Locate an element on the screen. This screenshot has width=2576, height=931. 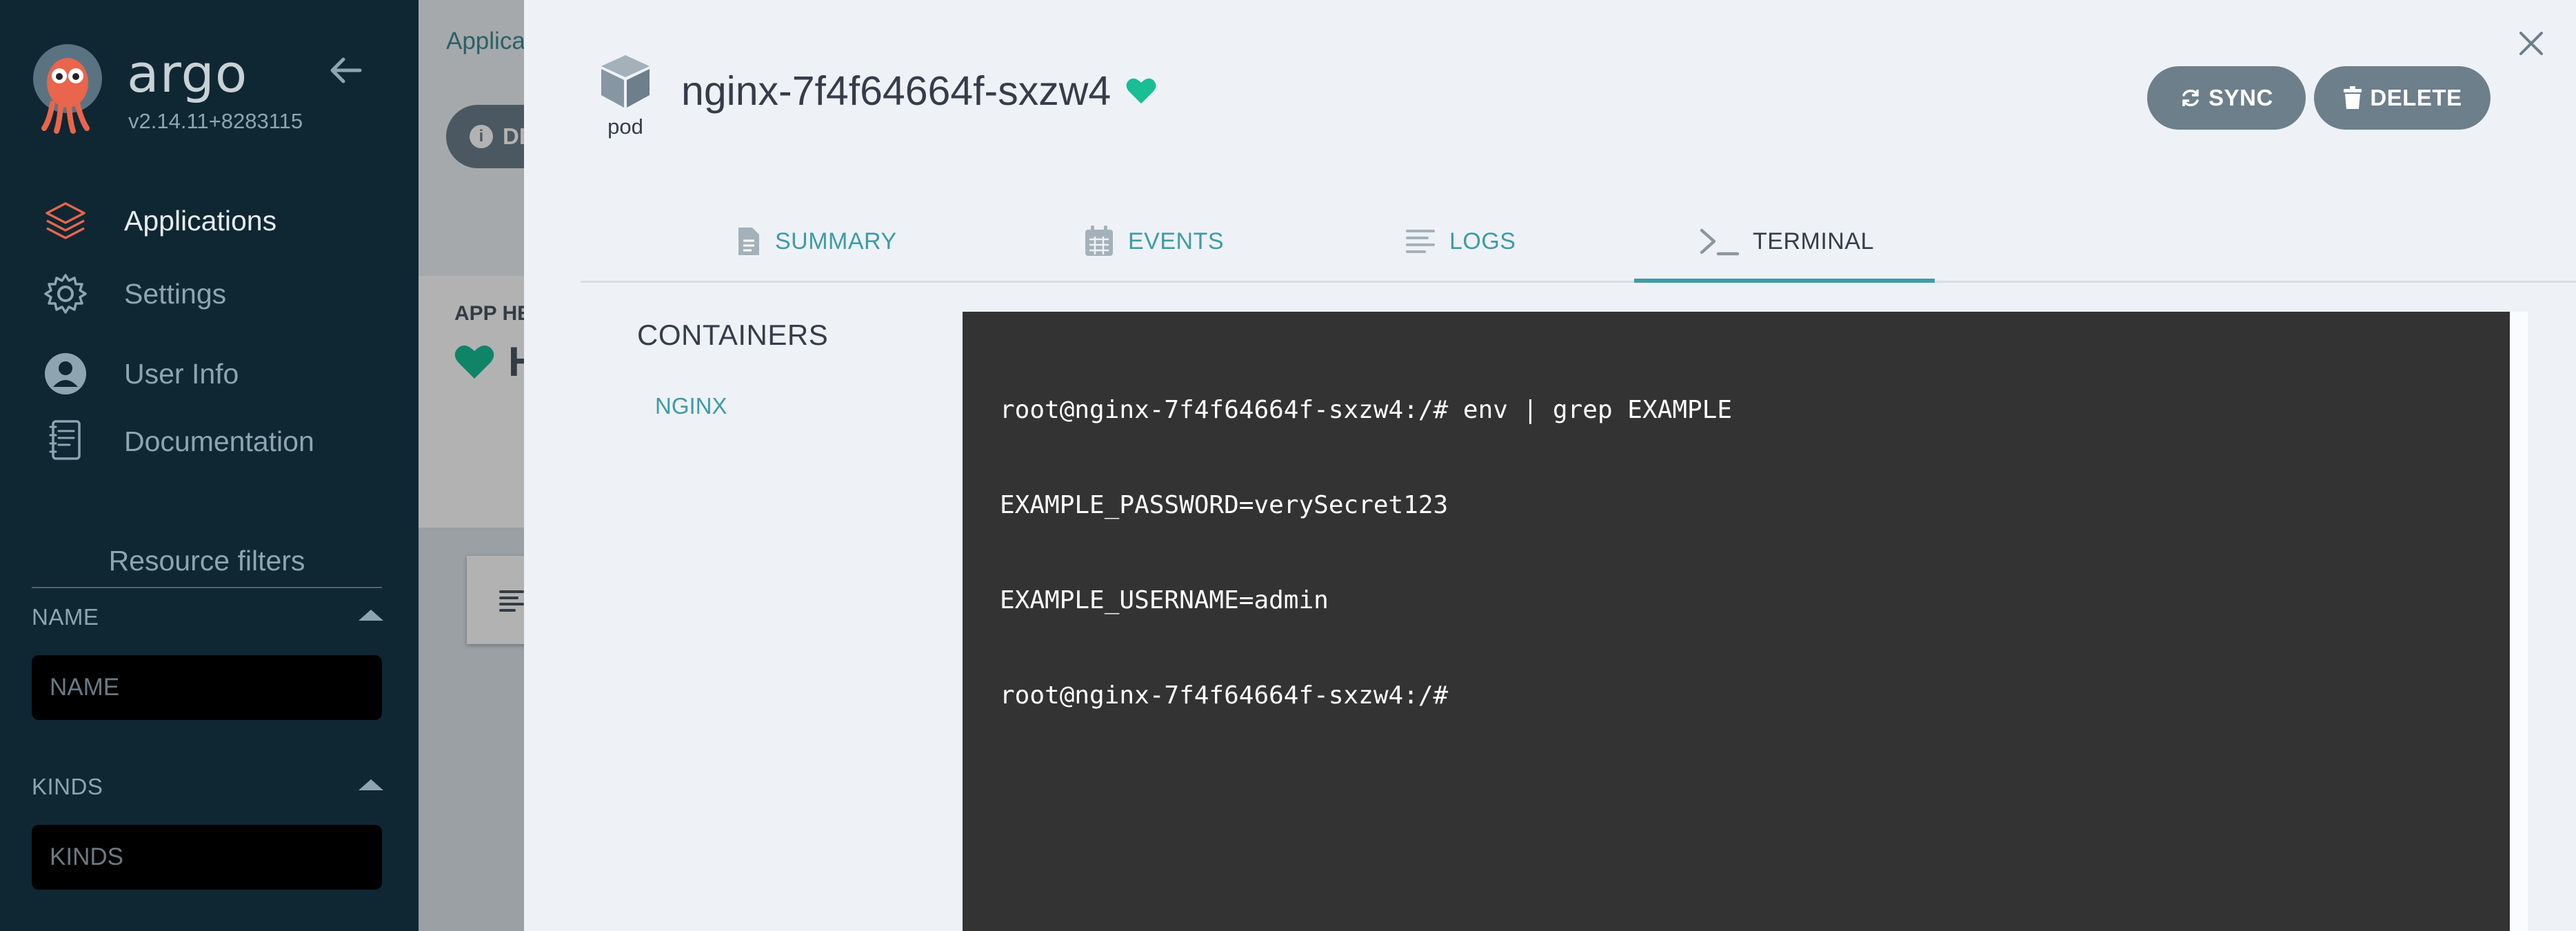
delete-button: DELETE is located at coordinates (2402, 98).